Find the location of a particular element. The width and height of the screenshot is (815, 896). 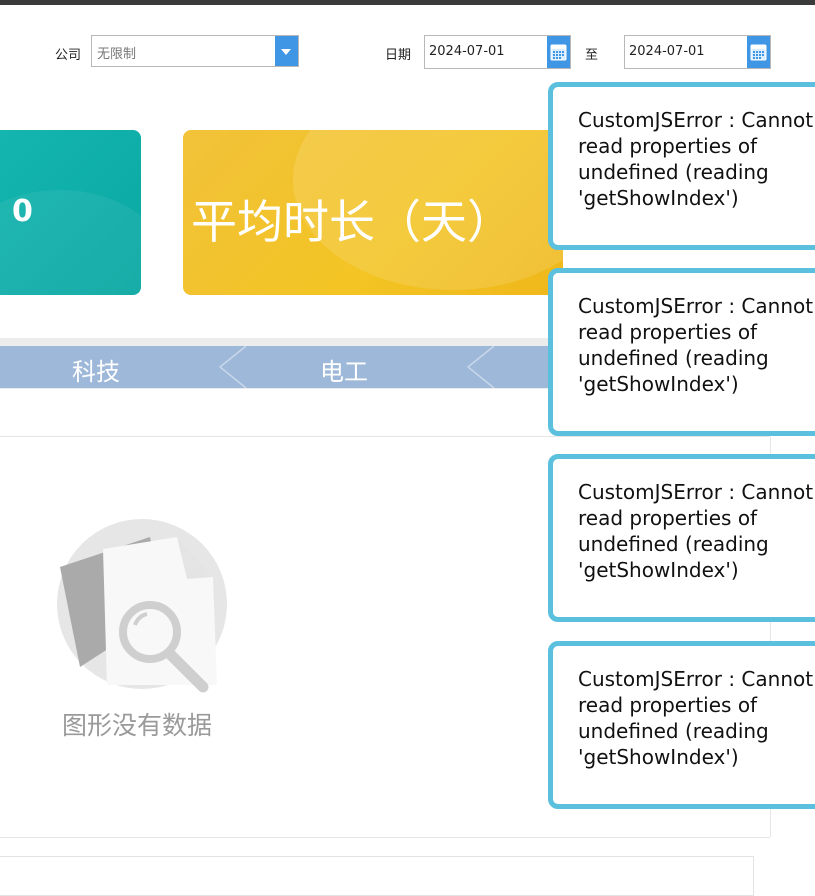

date-to-value: 2024-07-01 is located at coordinates (667, 51).